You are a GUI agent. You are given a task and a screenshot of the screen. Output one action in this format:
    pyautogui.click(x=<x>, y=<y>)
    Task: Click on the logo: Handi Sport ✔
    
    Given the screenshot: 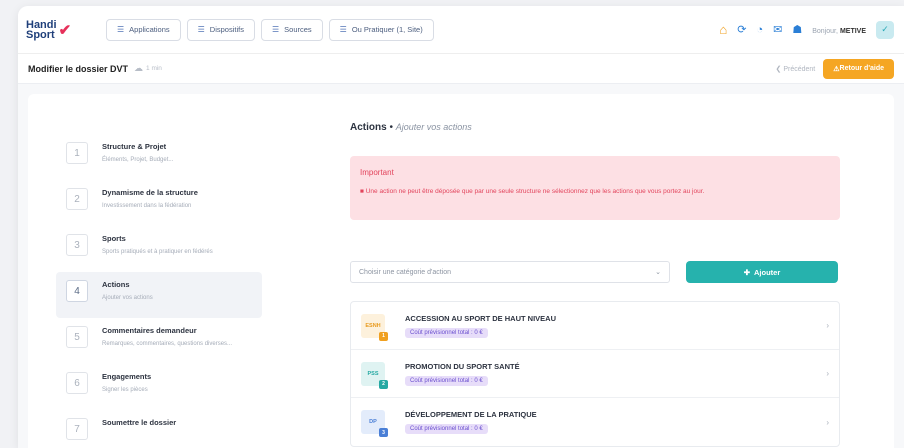 What is the action you would take?
    pyautogui.click(x=59, y=30)
    